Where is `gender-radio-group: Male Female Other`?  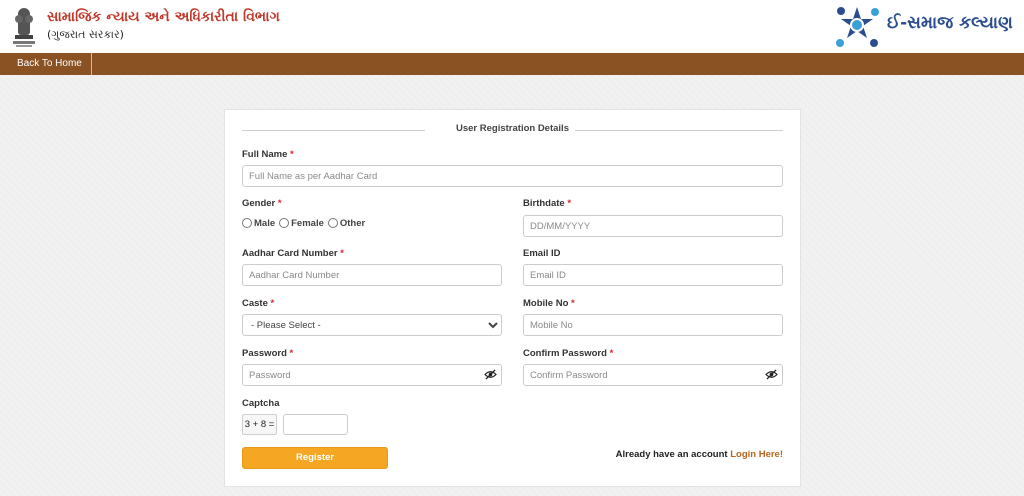 gender-radio-group: Male Female Other is located at coordinates (305, 223).